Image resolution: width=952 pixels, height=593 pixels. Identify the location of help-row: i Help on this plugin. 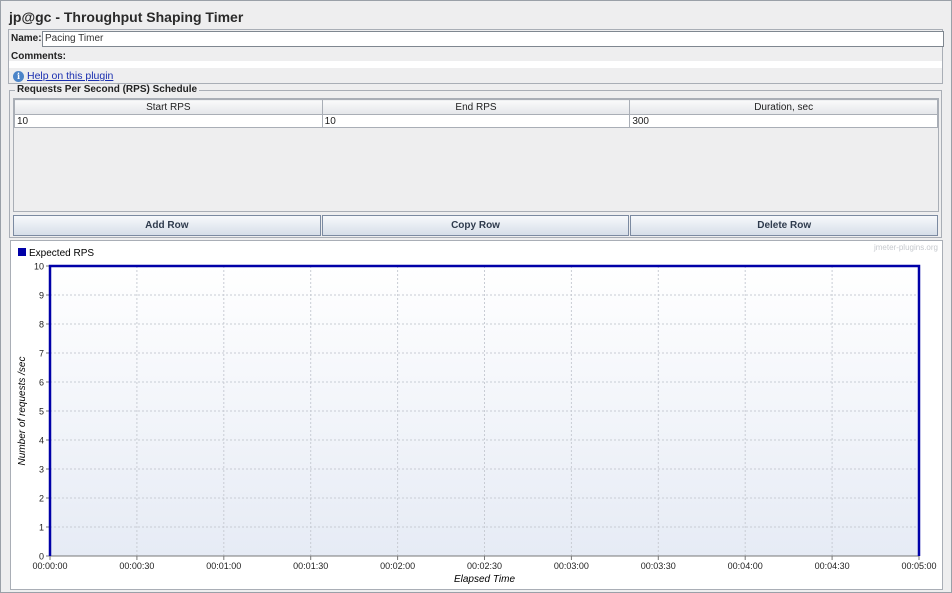
(63, 76).